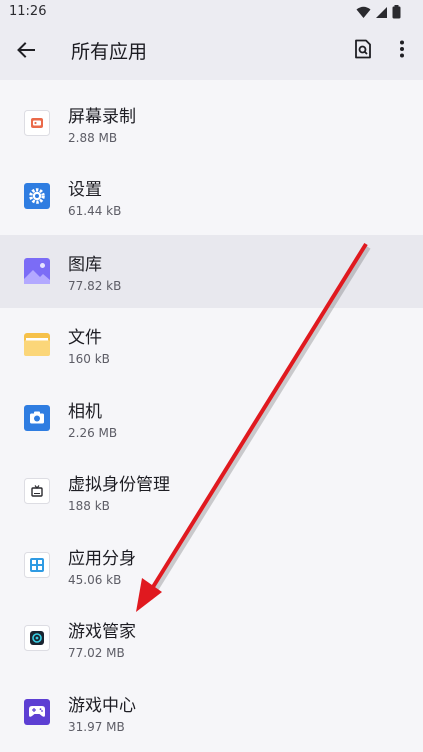  What do you see at coordinates (396, 12) in the screenshot?
I see `battery-icon` at bounding box center [396, 12].